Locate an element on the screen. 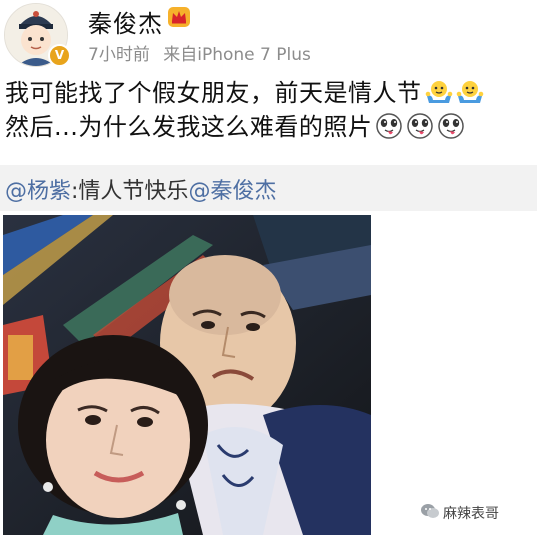  repost-message: :情人节快乐 is located at coordinates (130, 191).